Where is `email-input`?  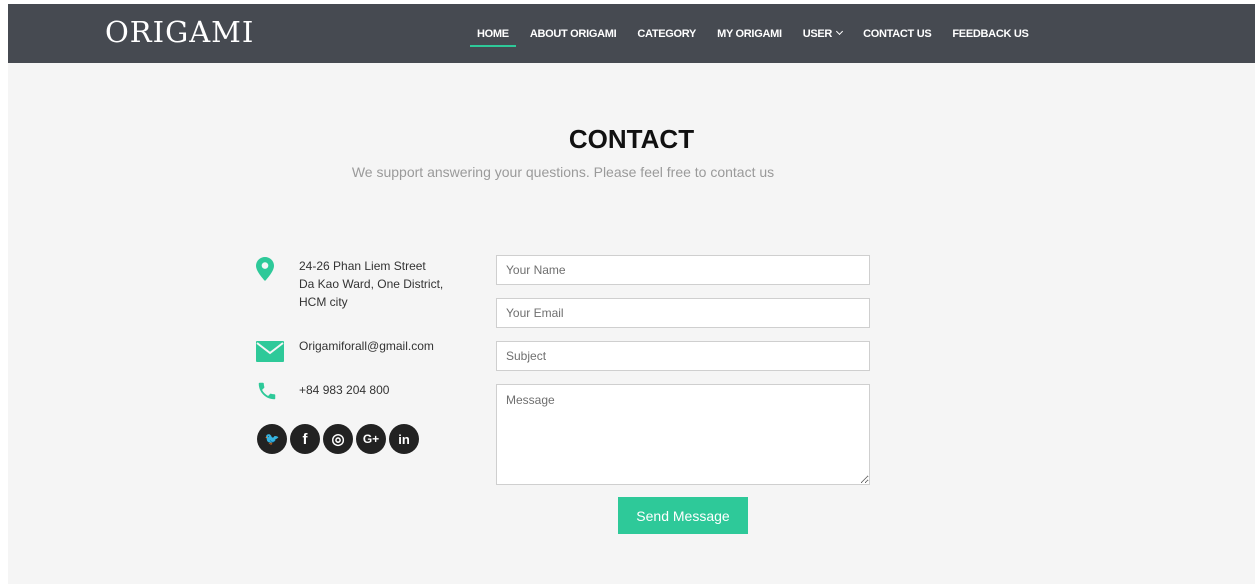 email-input is located at coordinates (683, 313).